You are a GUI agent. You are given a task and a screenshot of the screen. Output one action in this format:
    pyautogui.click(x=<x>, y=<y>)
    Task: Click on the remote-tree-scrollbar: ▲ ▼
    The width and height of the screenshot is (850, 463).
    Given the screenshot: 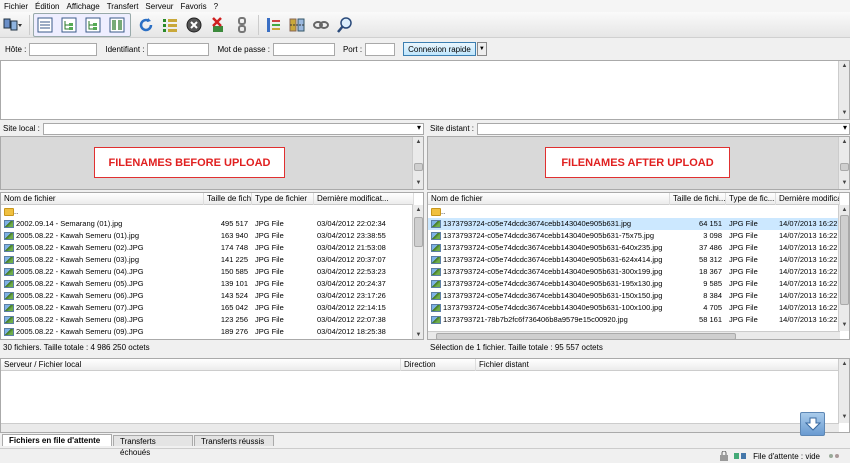 What is the action you would take?
    pyautogui.click(x=843, y=163)
    